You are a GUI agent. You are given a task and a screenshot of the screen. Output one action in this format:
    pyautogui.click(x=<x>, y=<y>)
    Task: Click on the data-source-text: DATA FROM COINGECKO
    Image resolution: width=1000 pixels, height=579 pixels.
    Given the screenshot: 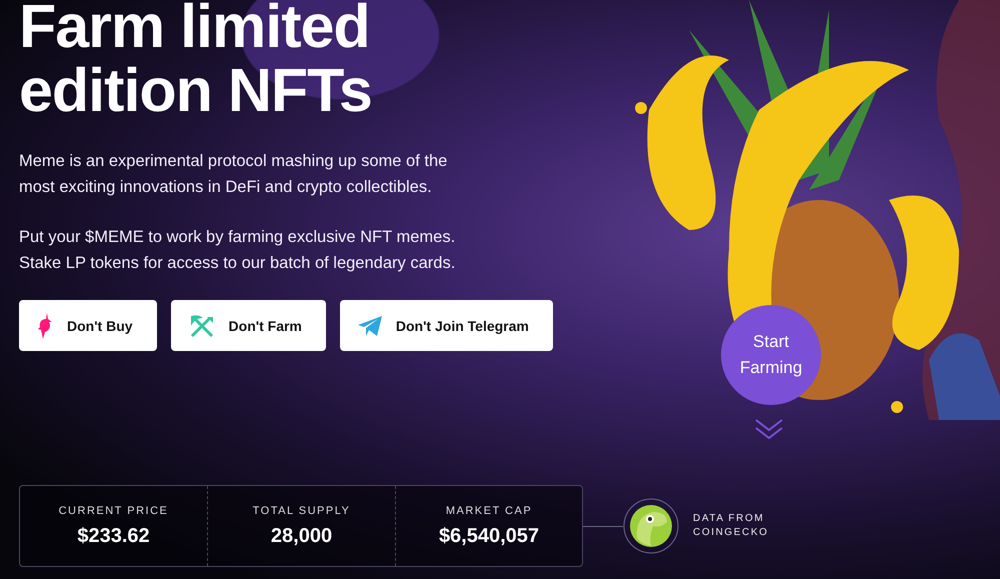 What is the action you would take?
    pyautogui.click(x=731, y=526)
    